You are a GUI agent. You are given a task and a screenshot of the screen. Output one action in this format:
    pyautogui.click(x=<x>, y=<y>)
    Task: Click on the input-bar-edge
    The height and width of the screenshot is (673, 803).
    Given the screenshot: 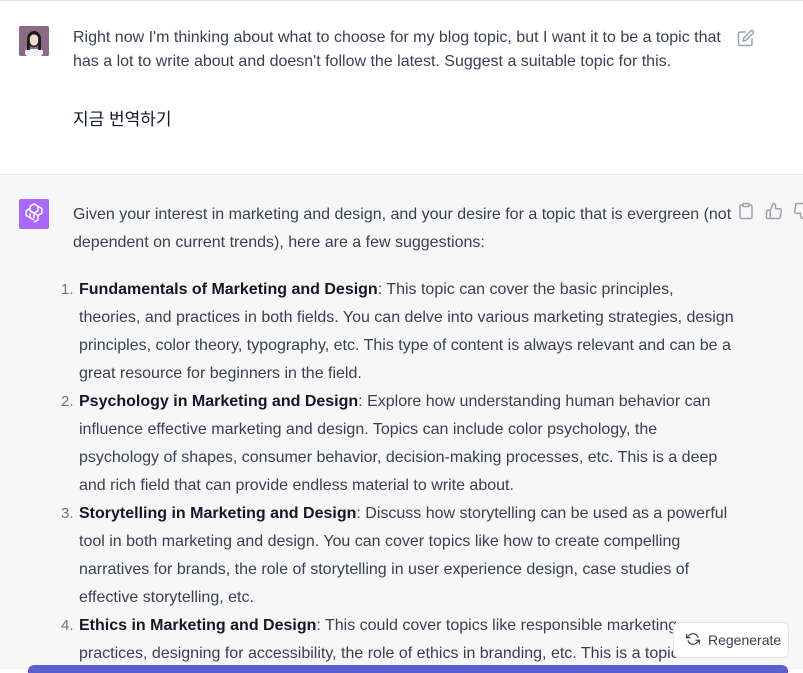 What is the action you would take?
    pyautogui.click(x=408, y=669)
    